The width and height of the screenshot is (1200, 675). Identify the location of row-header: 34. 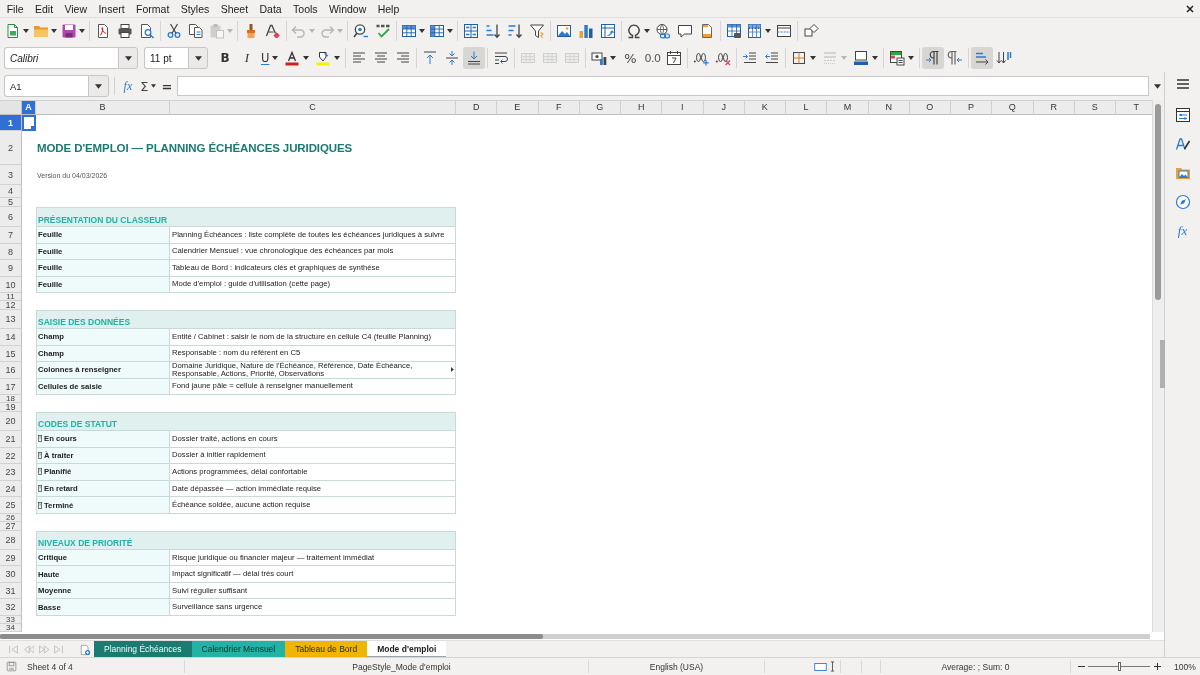
(11, 627).